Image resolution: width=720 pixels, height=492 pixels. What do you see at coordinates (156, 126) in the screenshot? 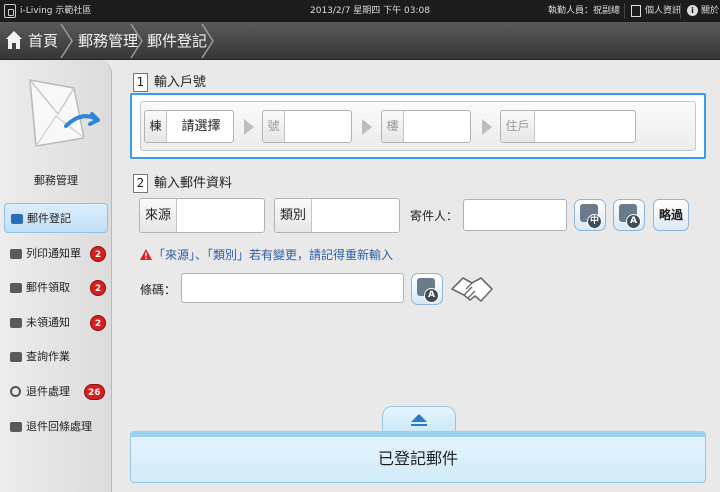
I see `building-label: 棟` at bounding box center [156, 126].